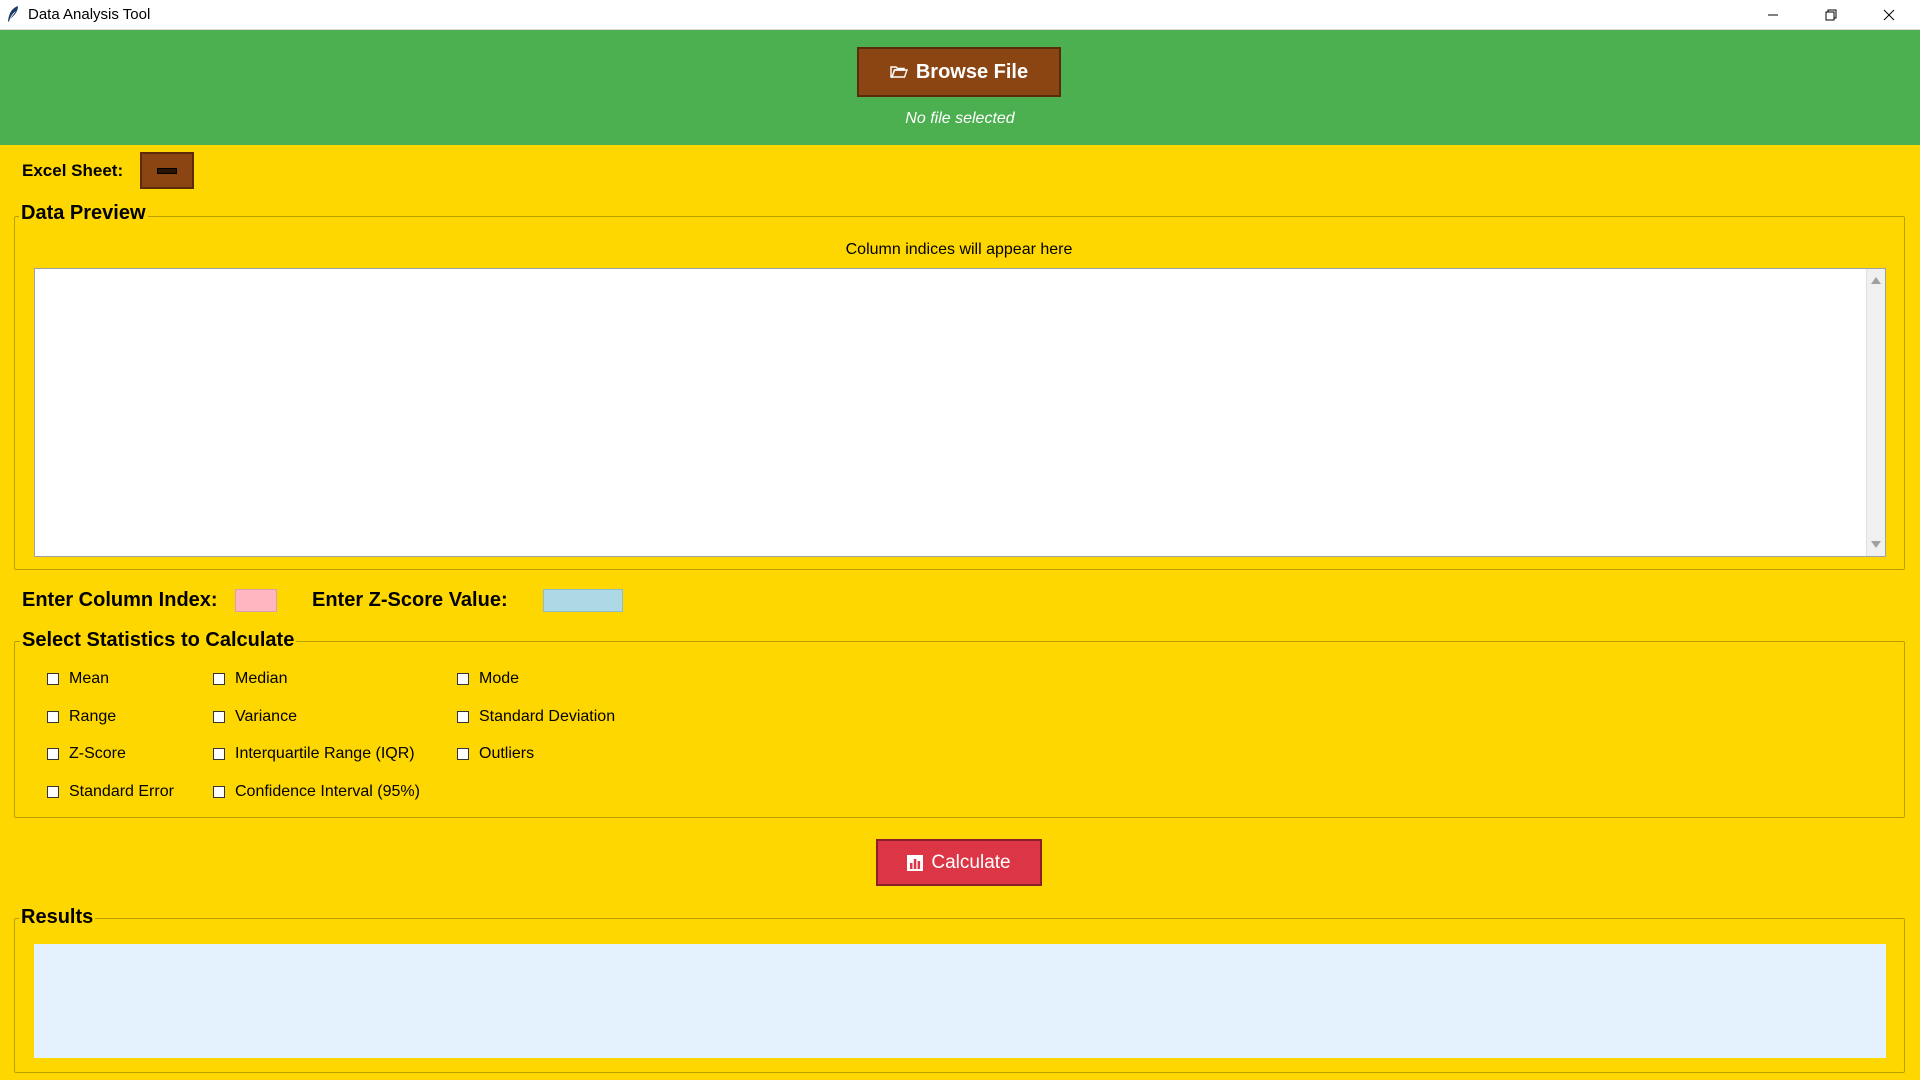 This screenshot has width=1920, height=1080. What do you see at coordinates (899, 72) in the screenshot?
I see `folder-open-icon` at bounding box center [899, 72].